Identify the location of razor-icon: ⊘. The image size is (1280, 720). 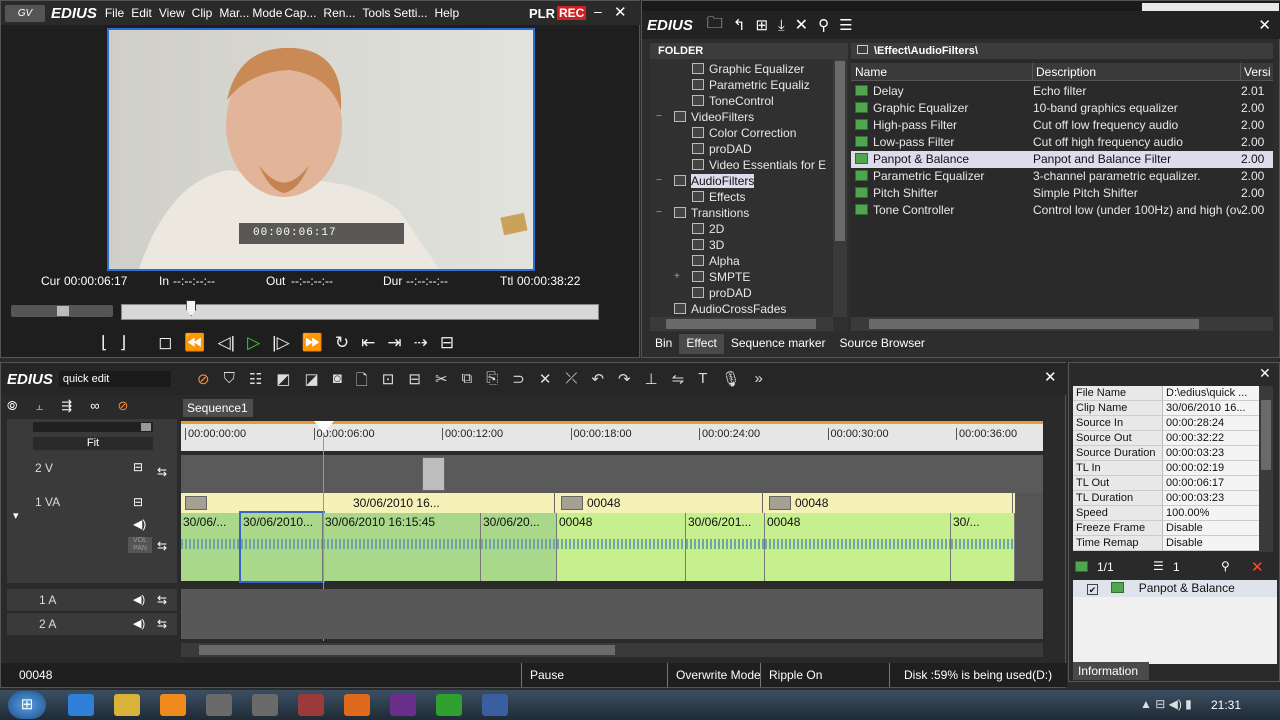
(203, 382).